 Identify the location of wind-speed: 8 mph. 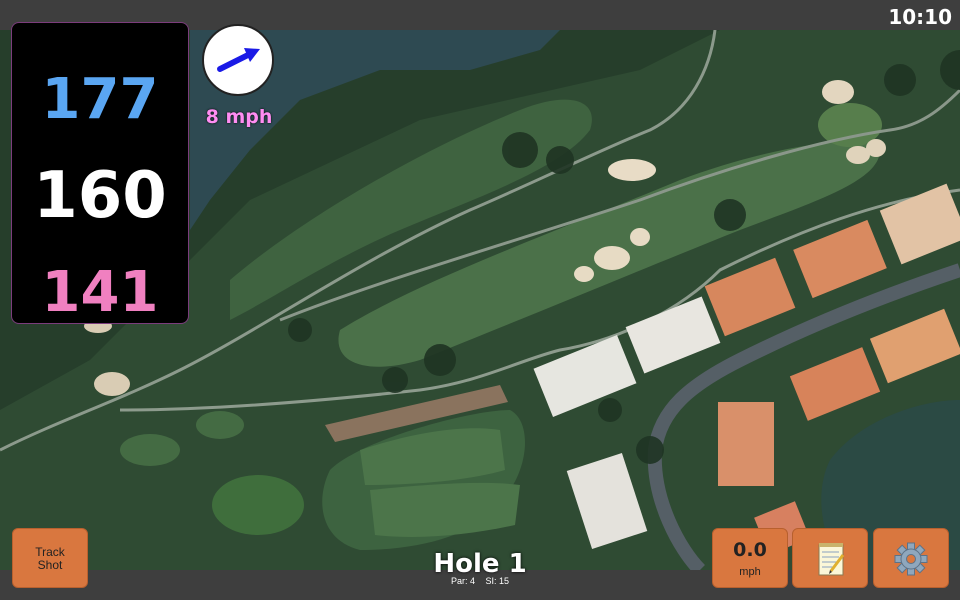
(239, 117).